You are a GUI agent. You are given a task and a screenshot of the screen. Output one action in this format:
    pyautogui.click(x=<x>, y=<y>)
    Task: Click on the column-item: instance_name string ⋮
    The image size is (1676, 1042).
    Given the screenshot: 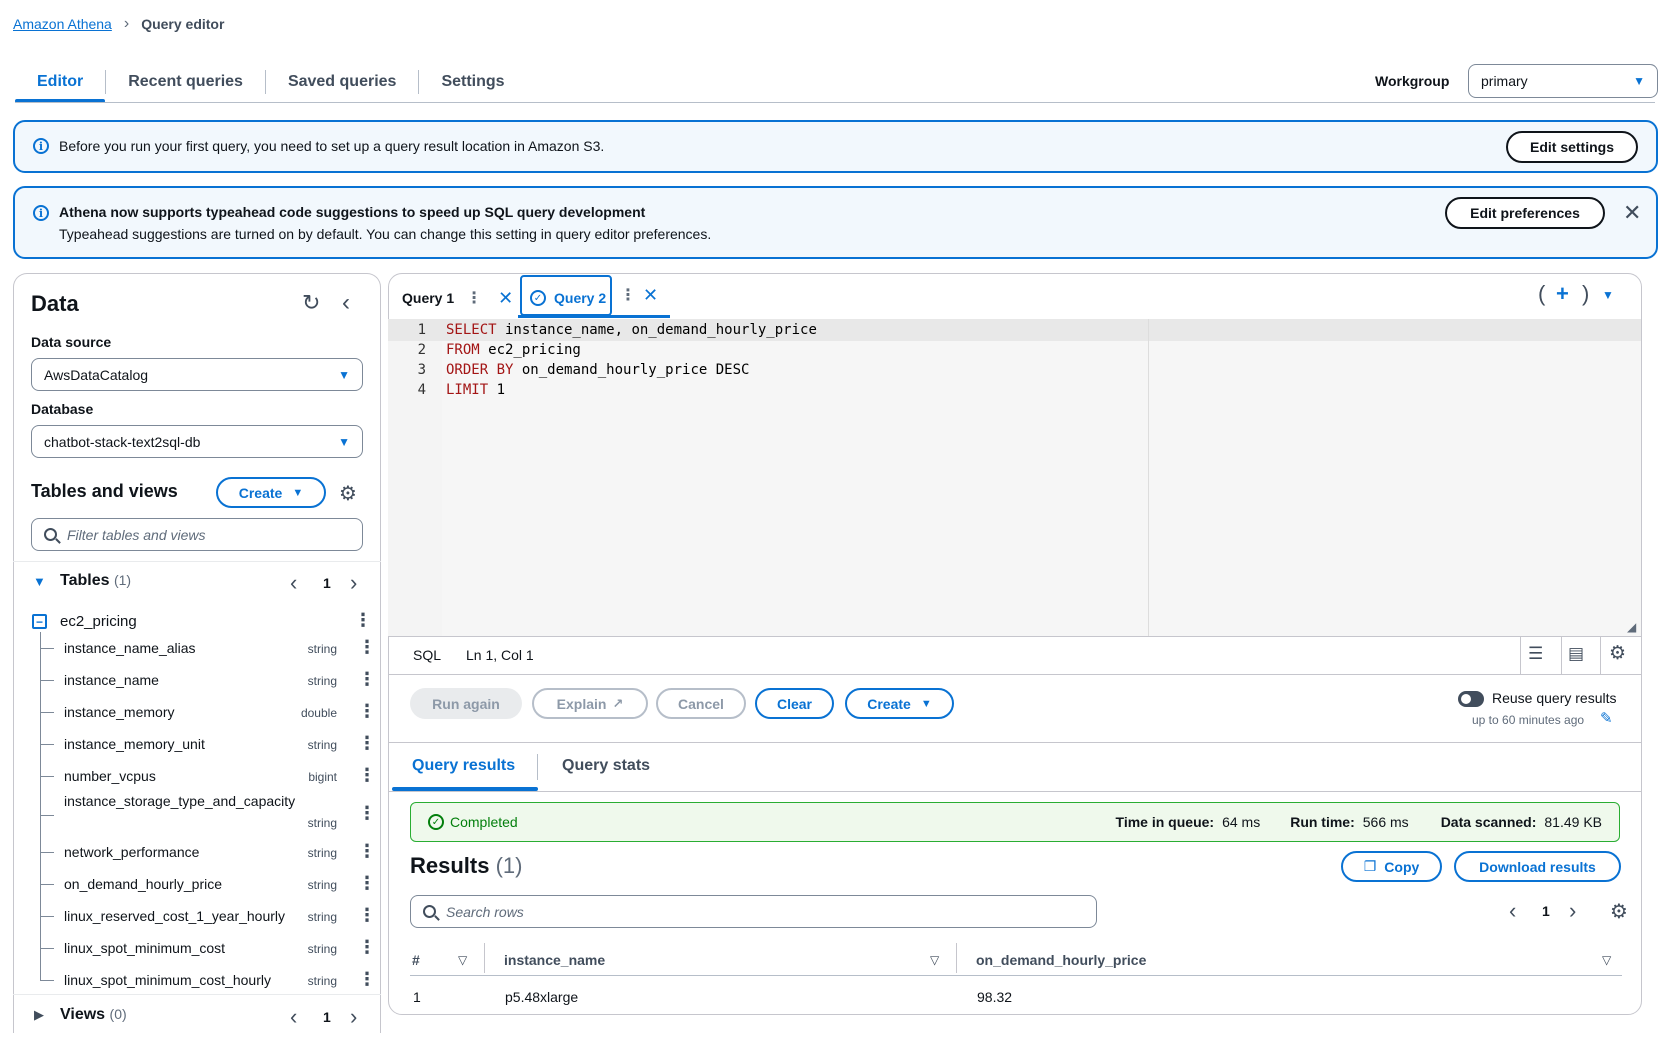 What is the action you would take?
    pyautogui.click(x=218, y=680)
    